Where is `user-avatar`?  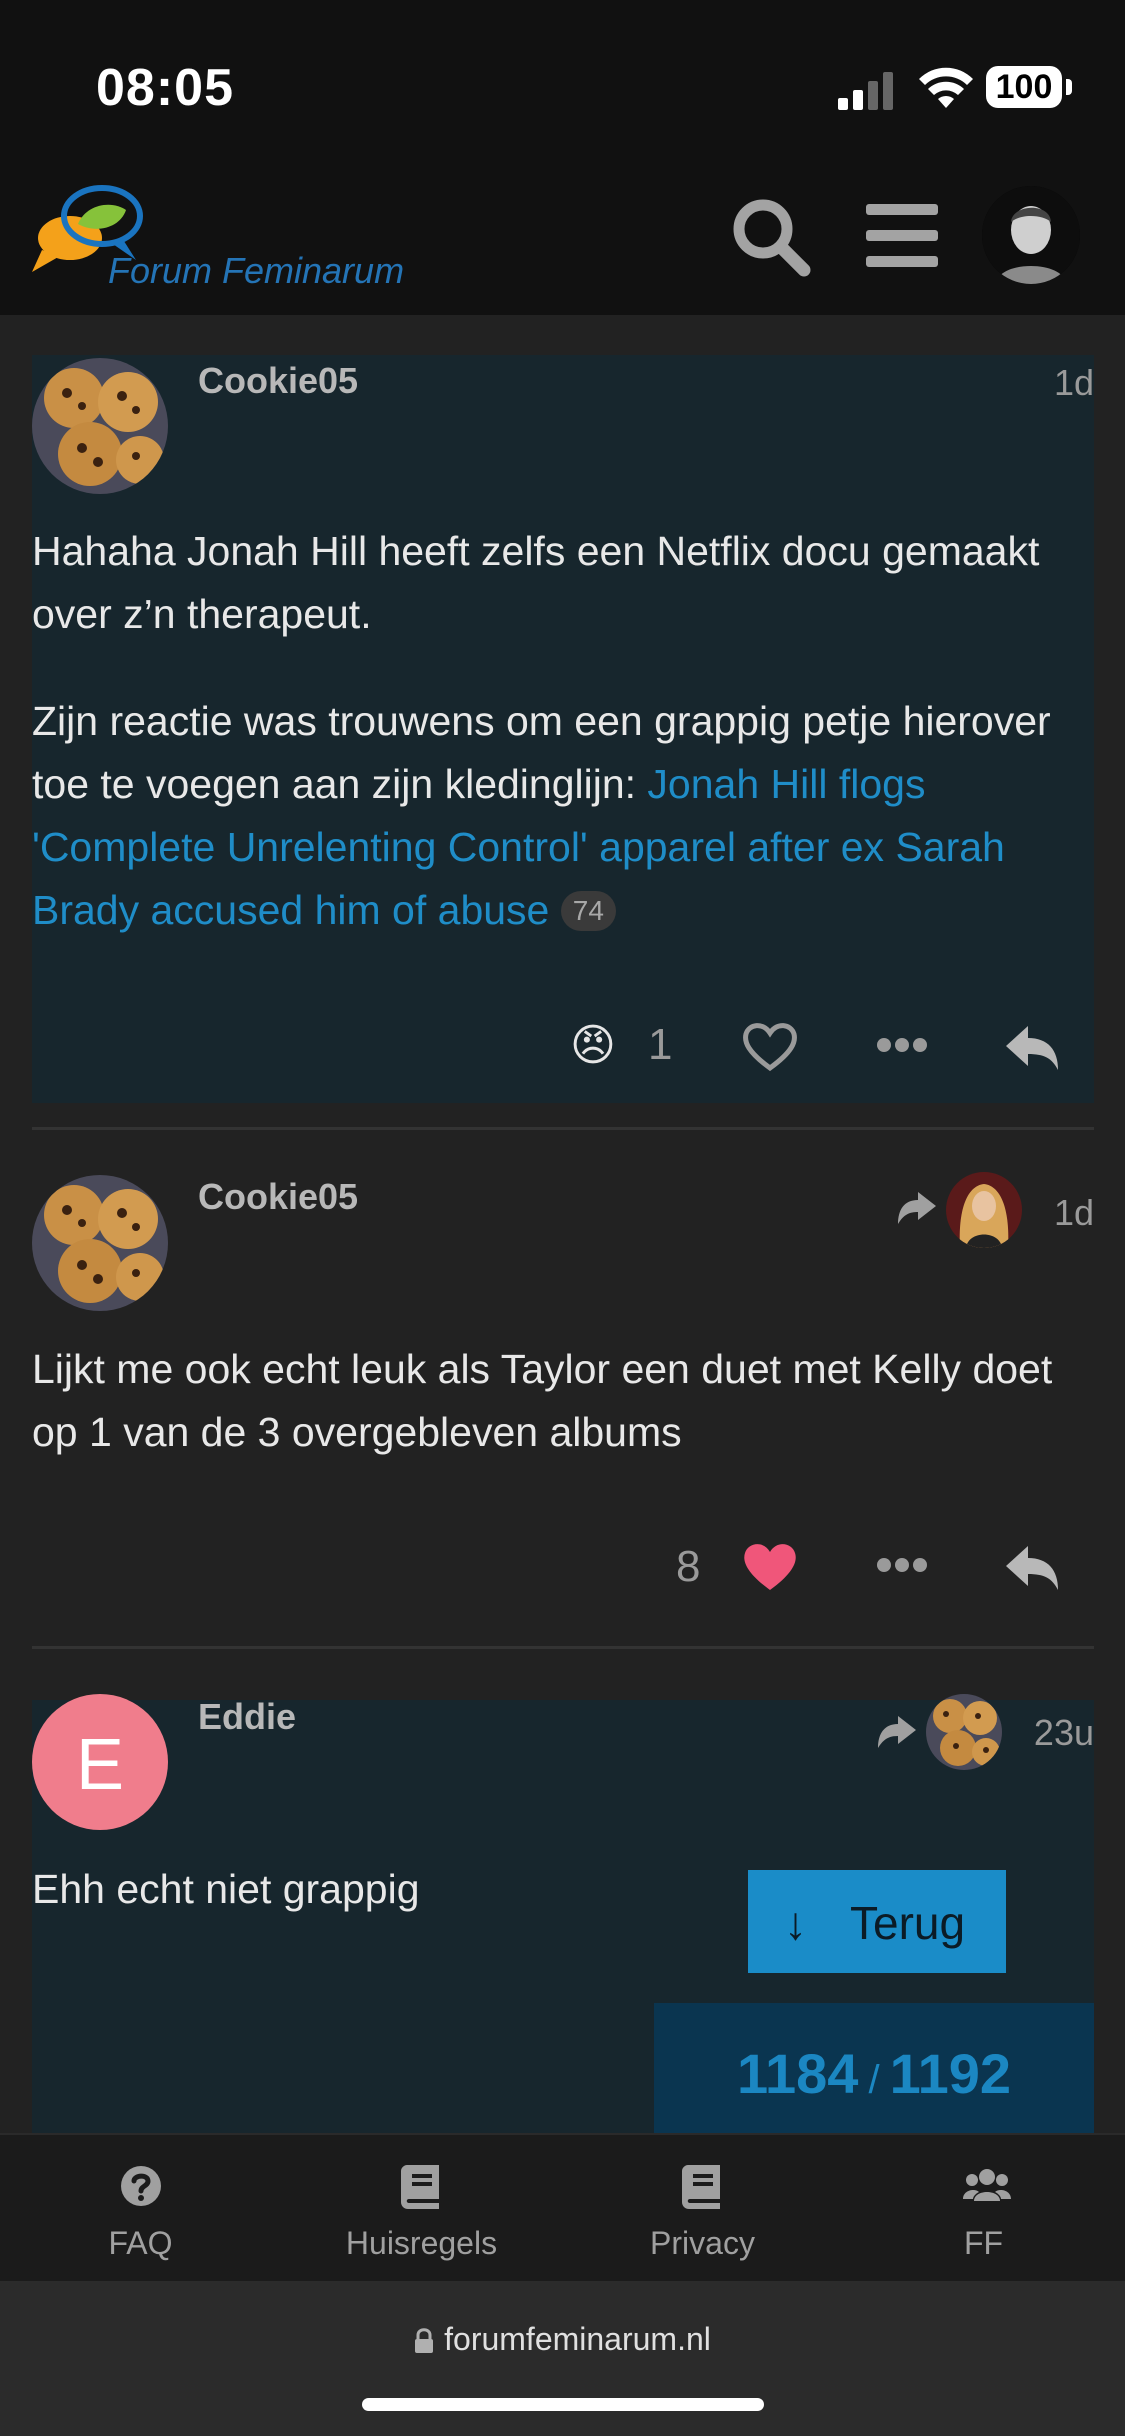
user-avatar is located at coordinates (1031, 235).